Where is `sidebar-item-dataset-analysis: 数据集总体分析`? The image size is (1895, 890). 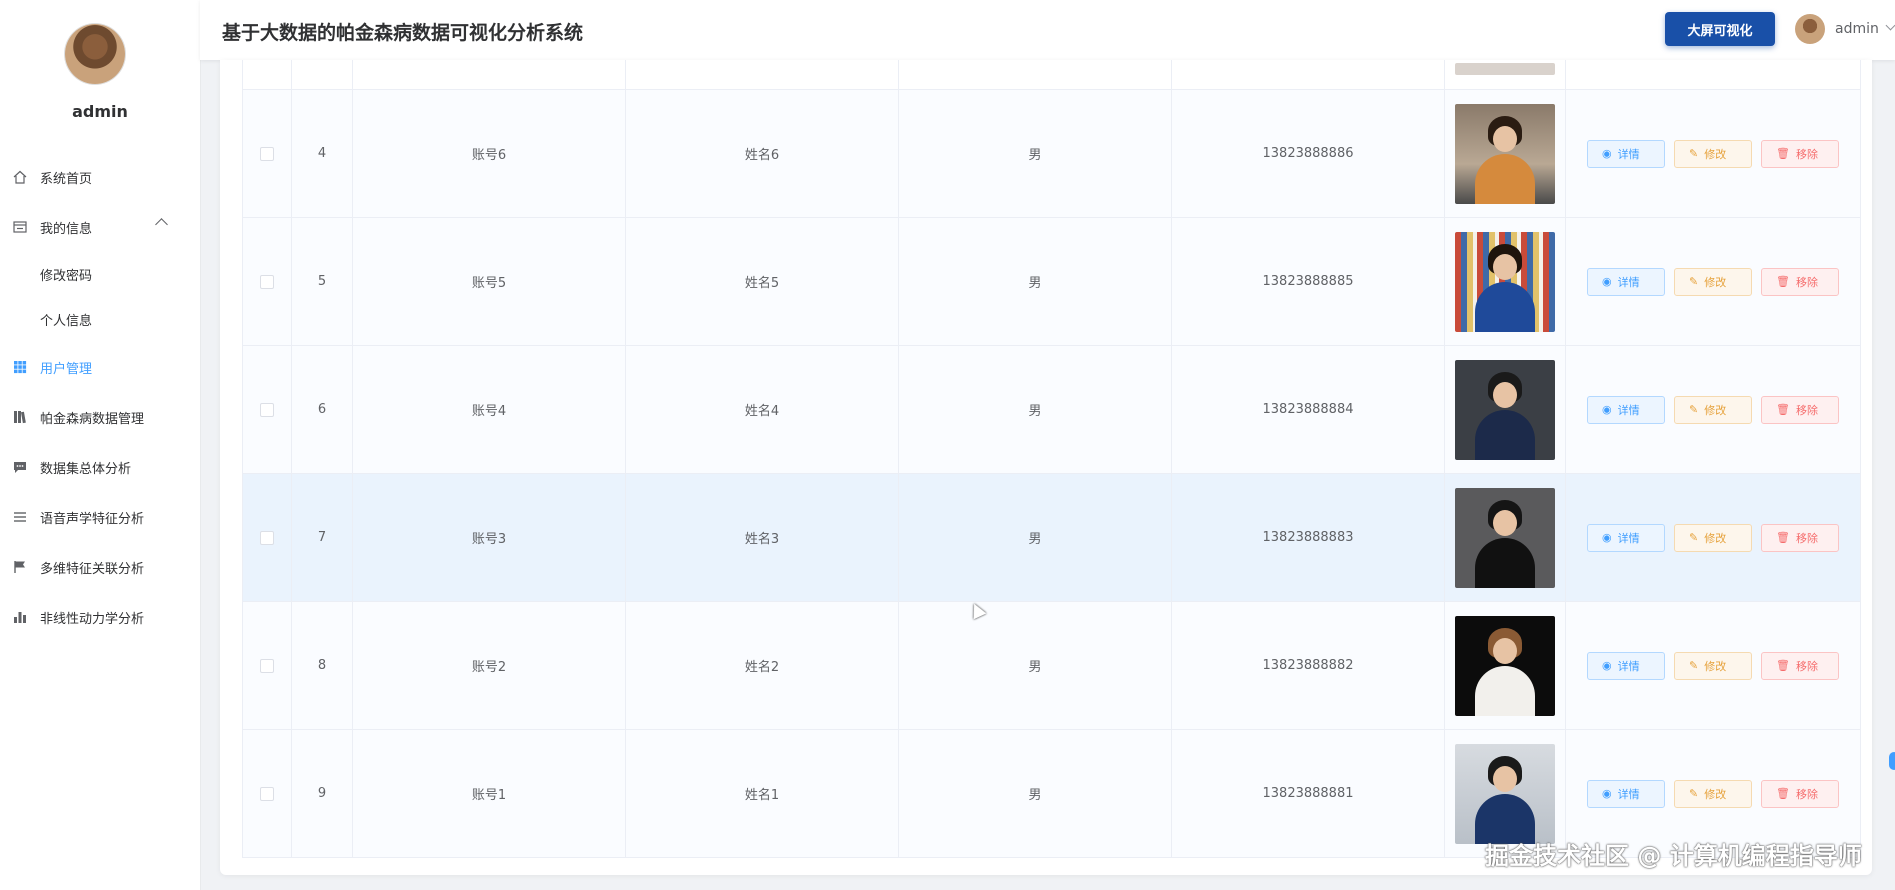
sidebar-item-dataset-analysis: 数据集总体分析 is located at coordinates (100, 467).